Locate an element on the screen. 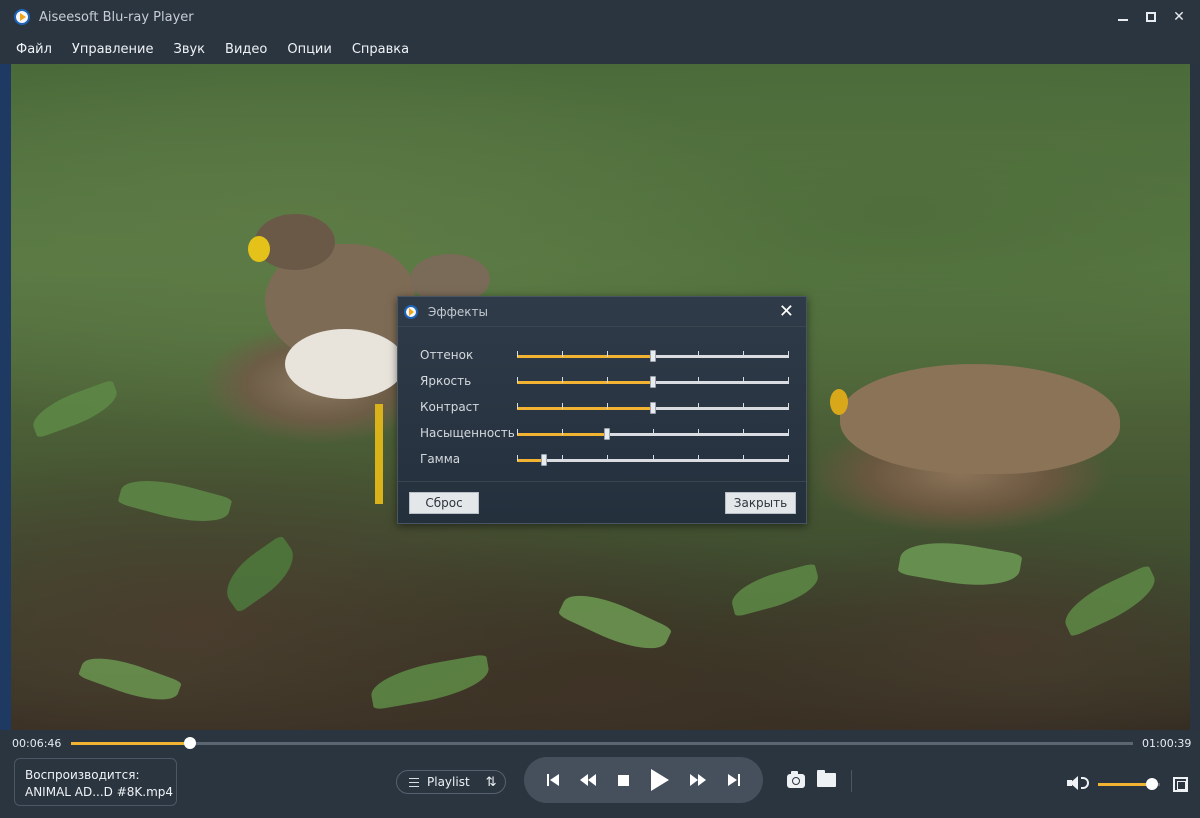 Image resolution: width=1200 pixels, height=818 pixels. title-bar: Aiseesoft Blu-ray Player ✕ is located at coordinates (600, 17).